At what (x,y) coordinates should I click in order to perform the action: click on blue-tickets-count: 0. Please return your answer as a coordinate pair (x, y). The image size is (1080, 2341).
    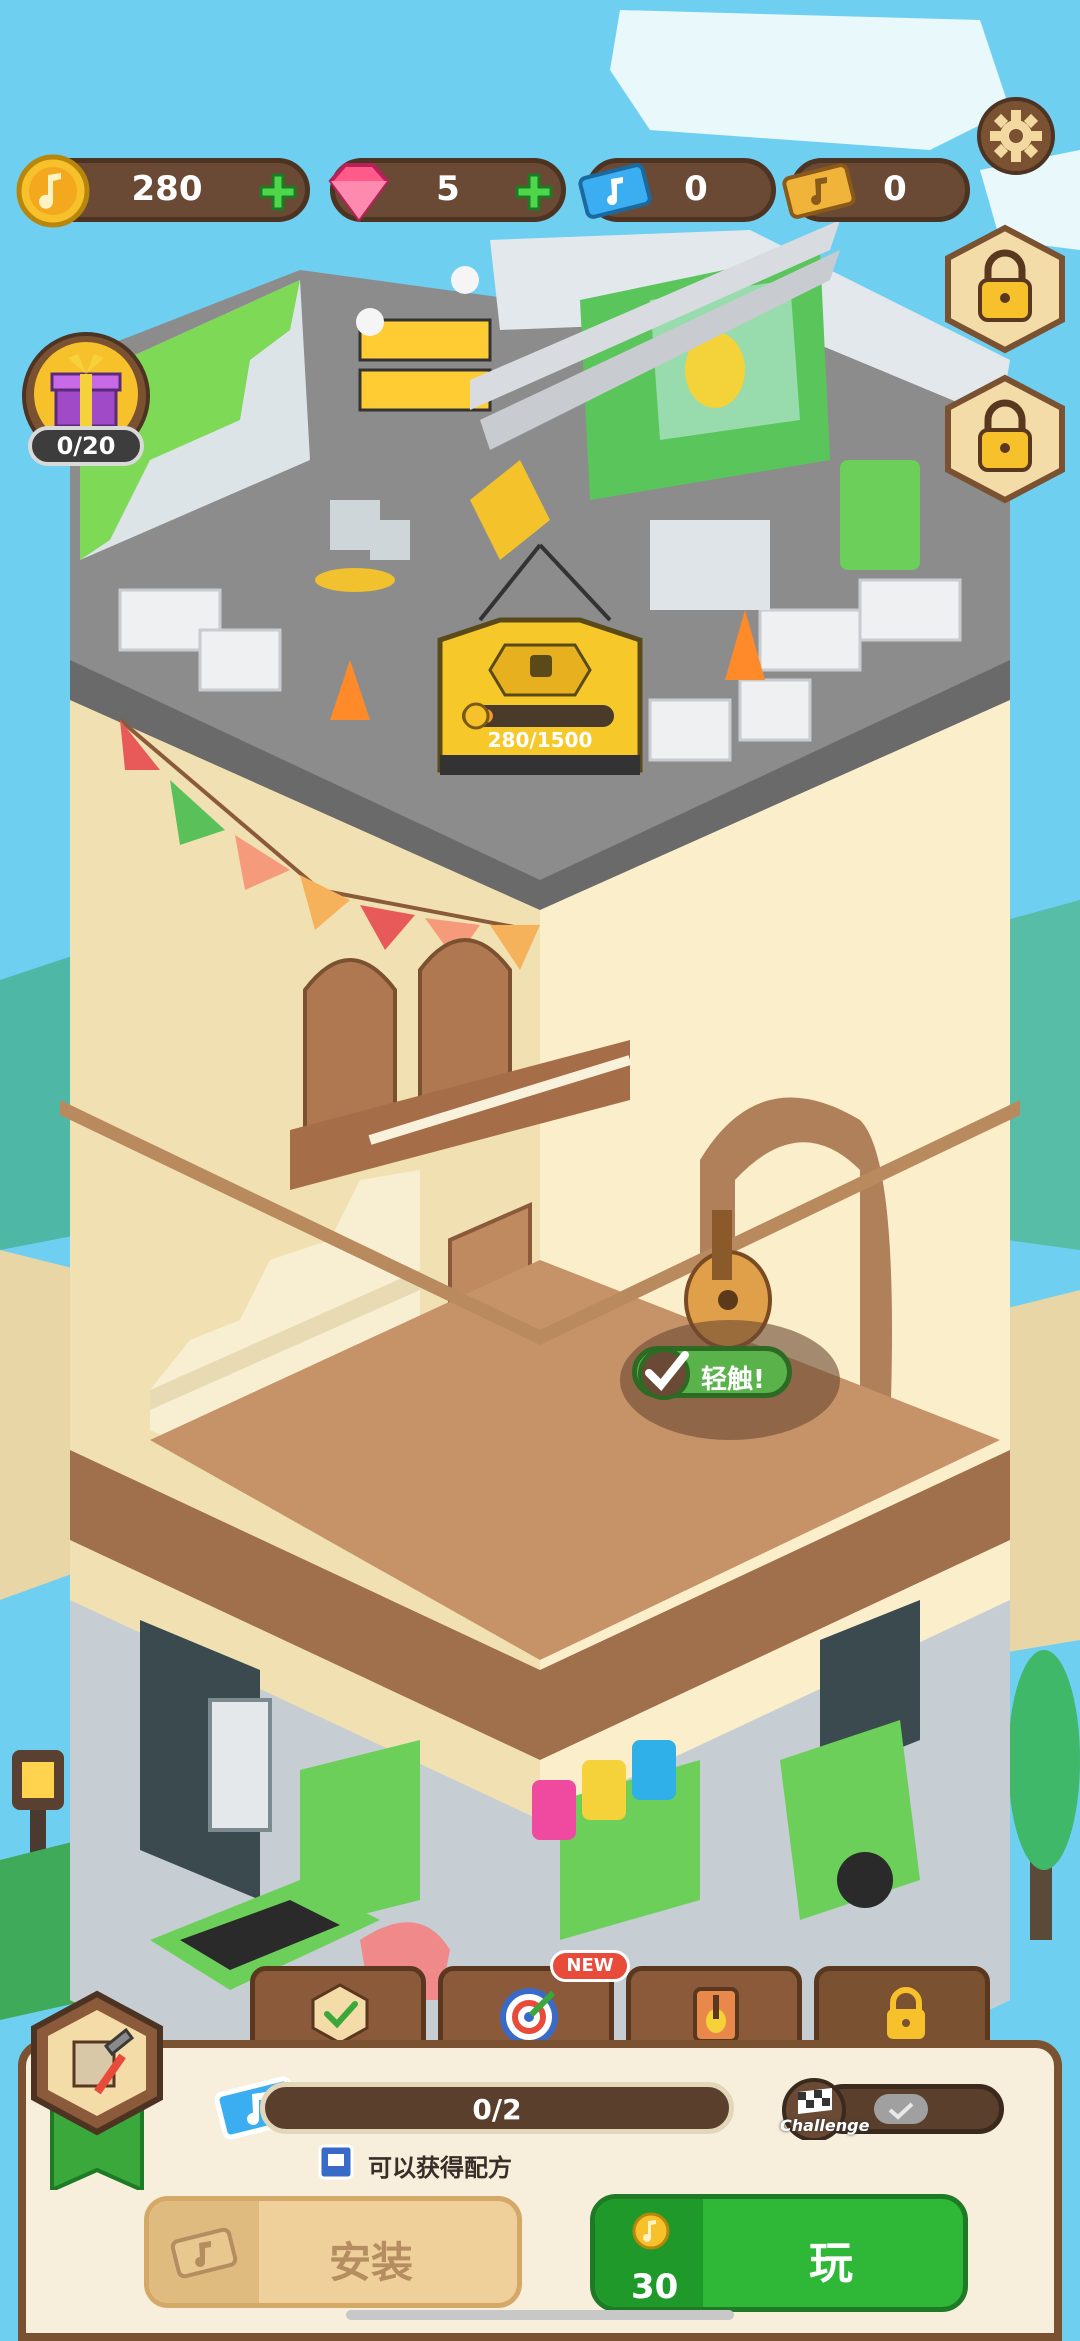
    Looking at the image, I should click on (696, 189).